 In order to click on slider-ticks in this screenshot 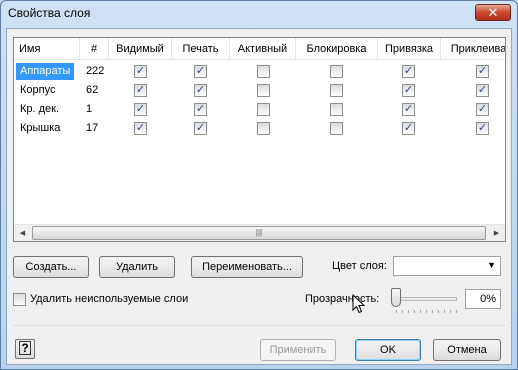, I will do `click(427, 311)`.